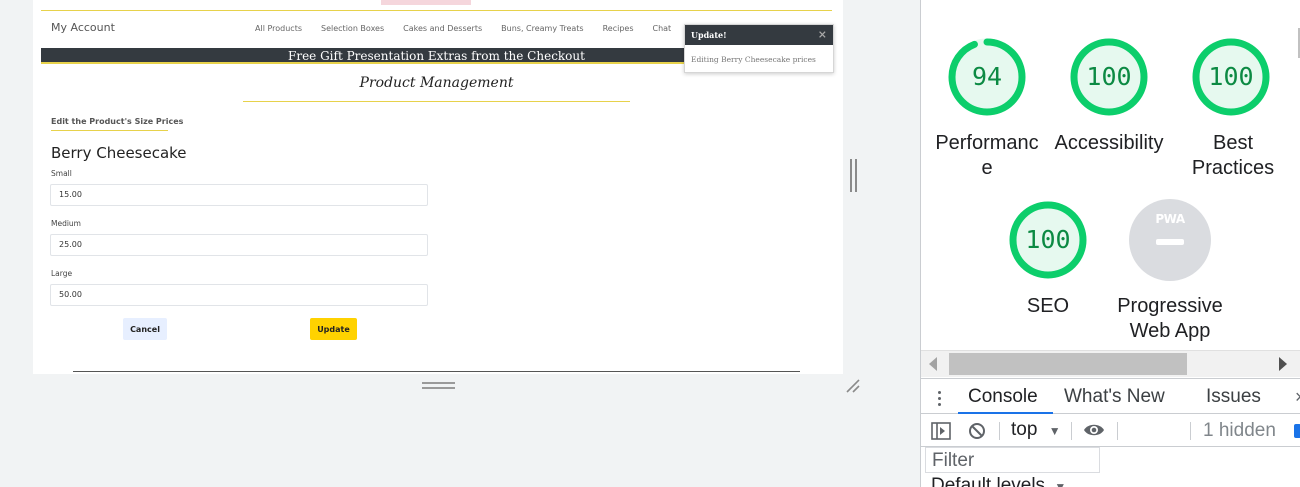 The width and height of the screenshot is (1300, 487). I want to click on scroll-thumb, so click(1068, 364).